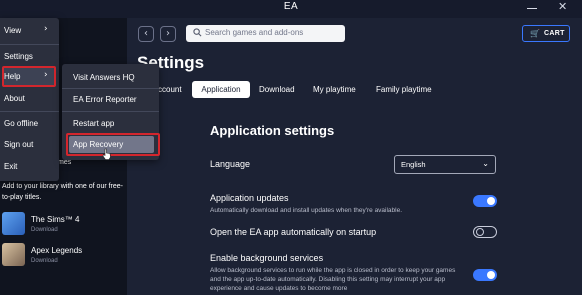 The height and width of the screenshot is (295, 582). Describe the element at coordinates (221, 89) in the screenshot. I see `tab-application: Application` at that location.